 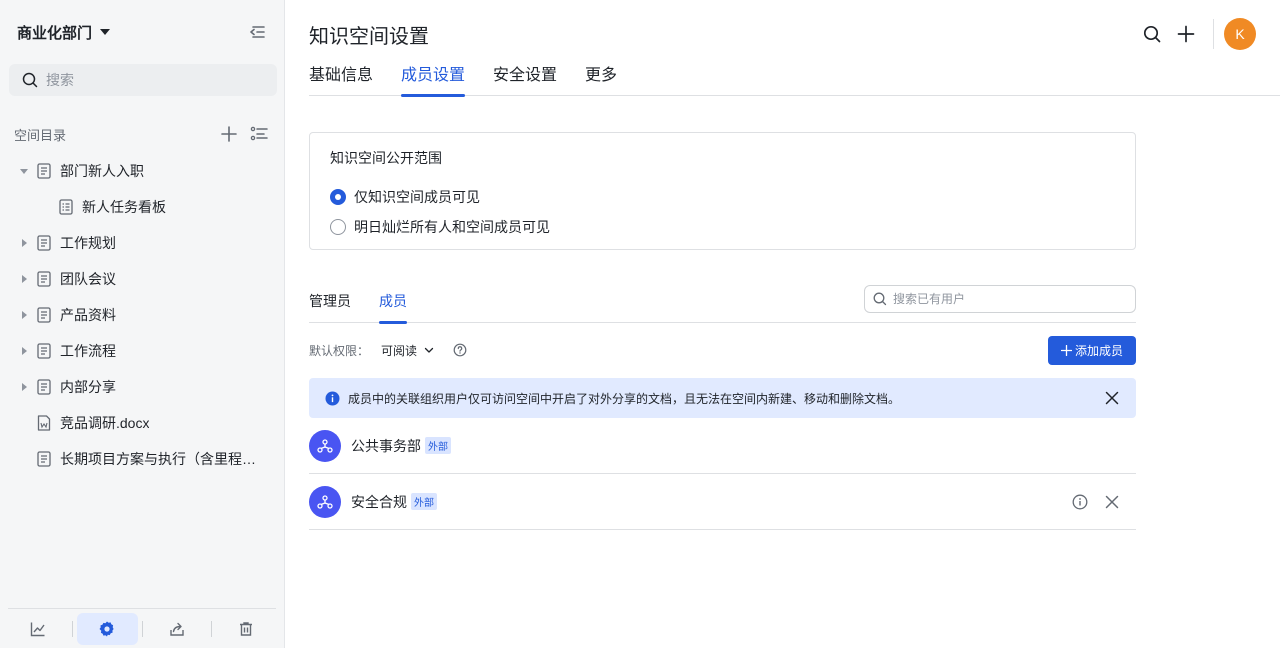 What do you see at coordinates (440, 227) in the screenshot?
I see `scope-option-everyone: 明日灿烂所有人和空间成员可见` at bounding box center [440, 227].